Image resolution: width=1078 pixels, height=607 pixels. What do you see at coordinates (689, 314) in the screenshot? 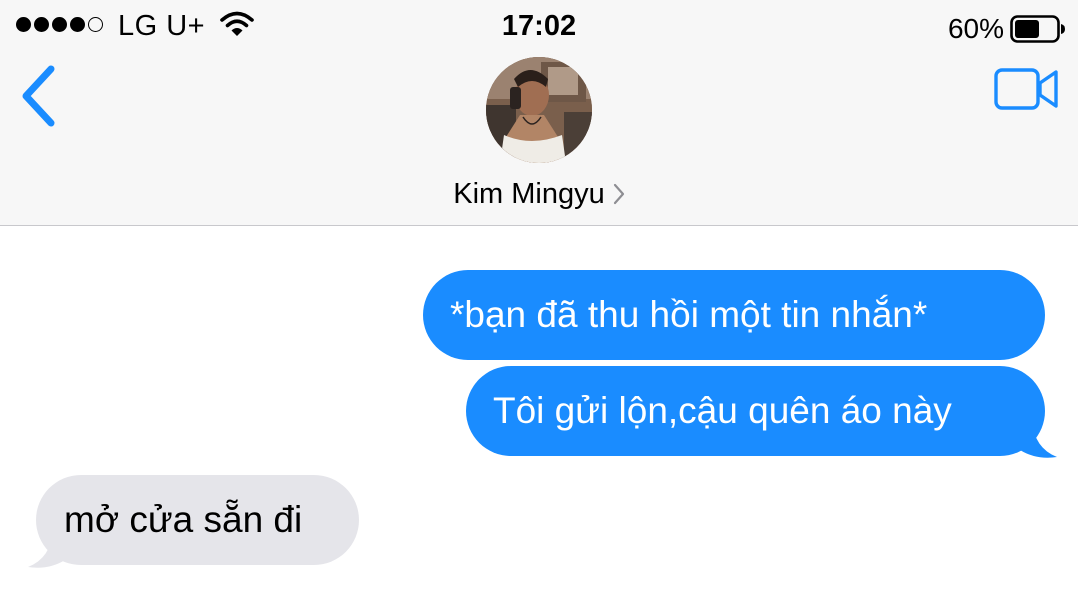
I see `message-text: *bạn đã thu hồi một tin nhắn*` at bounding box center [689, 314].